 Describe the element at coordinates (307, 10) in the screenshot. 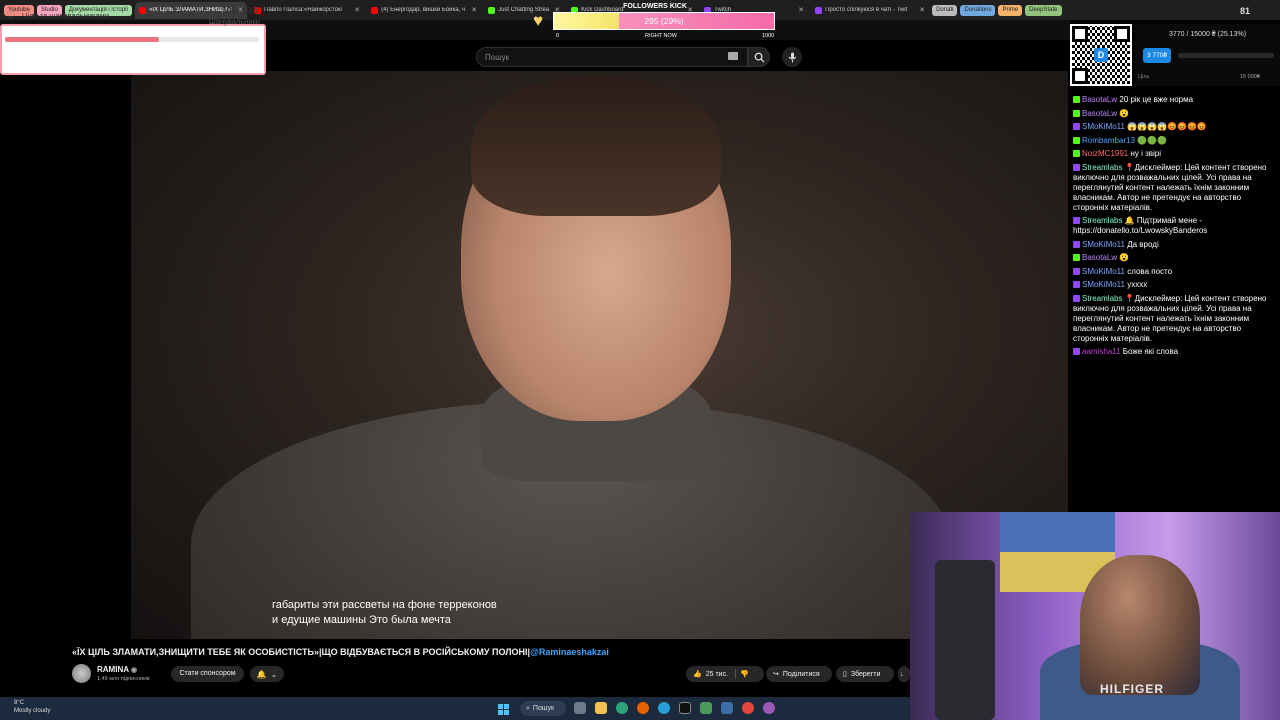

I see `browser-tab: Павло Паліса:«Найжорстокі ✕` at that location.